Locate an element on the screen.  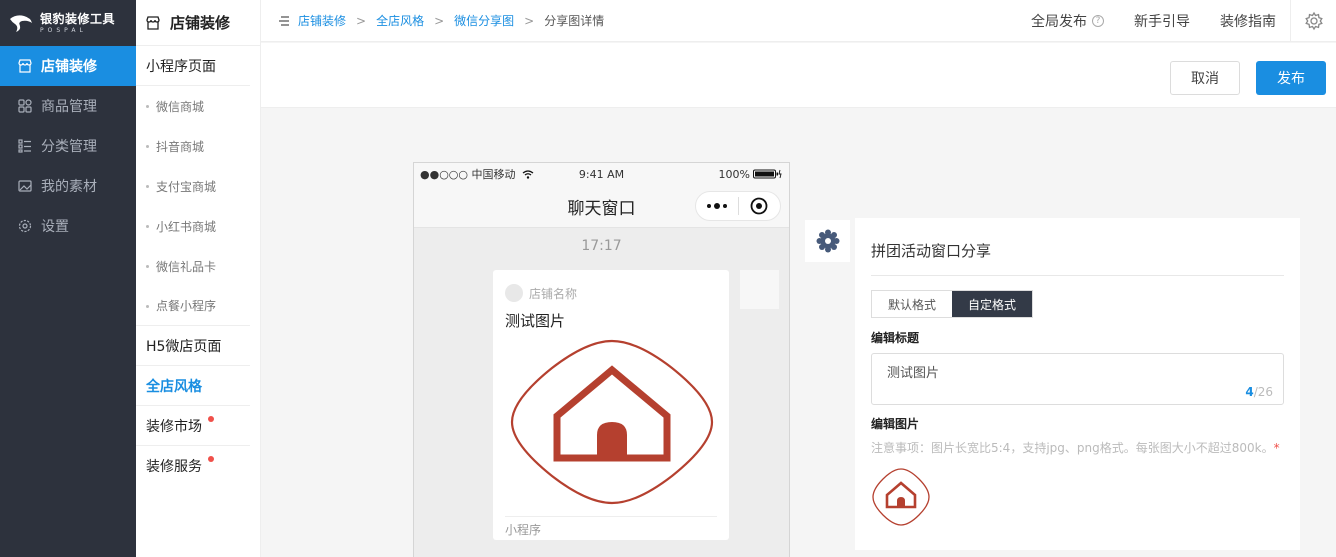
edit-title-label: 编辑标题 is located at coordinates (895, 338).